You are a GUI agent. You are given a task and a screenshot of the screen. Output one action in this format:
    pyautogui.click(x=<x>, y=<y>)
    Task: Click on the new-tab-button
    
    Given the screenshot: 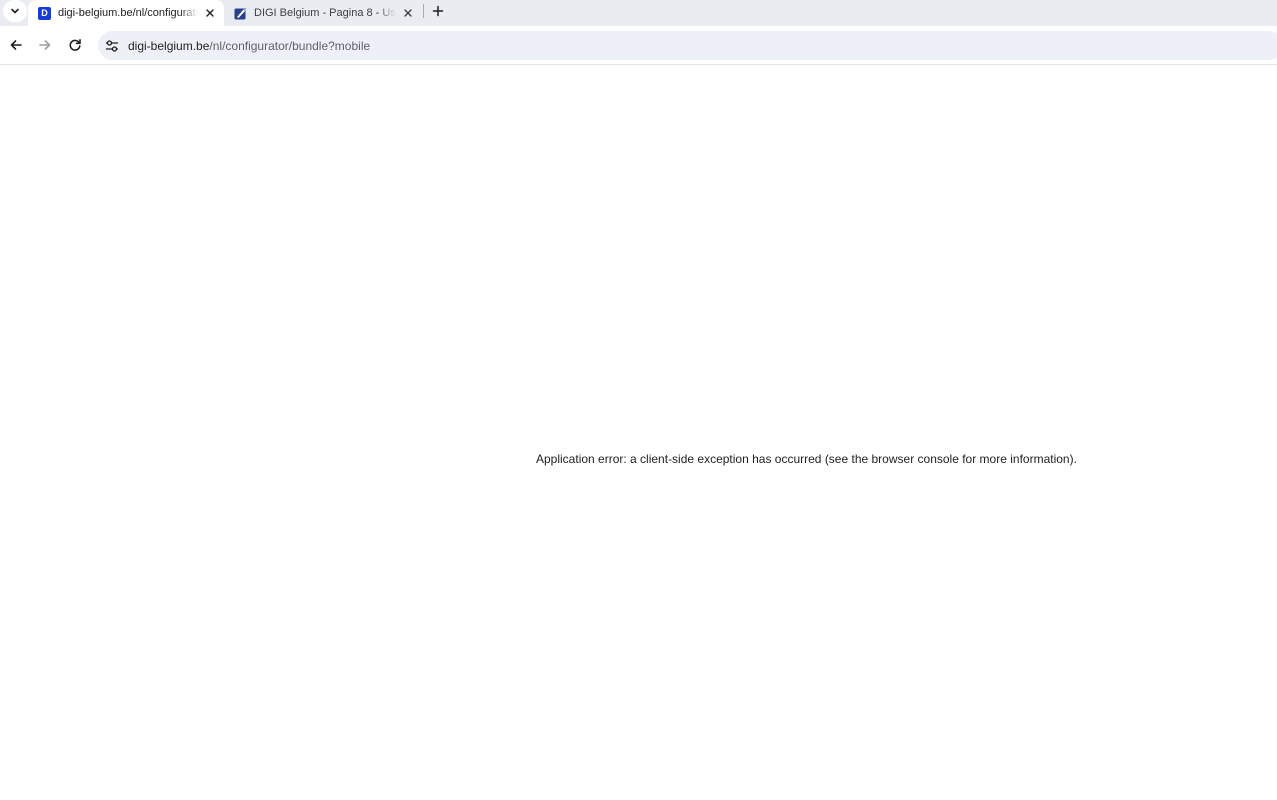 What is the action you would take?
    pyautogui.click(x=438, y=11)
    